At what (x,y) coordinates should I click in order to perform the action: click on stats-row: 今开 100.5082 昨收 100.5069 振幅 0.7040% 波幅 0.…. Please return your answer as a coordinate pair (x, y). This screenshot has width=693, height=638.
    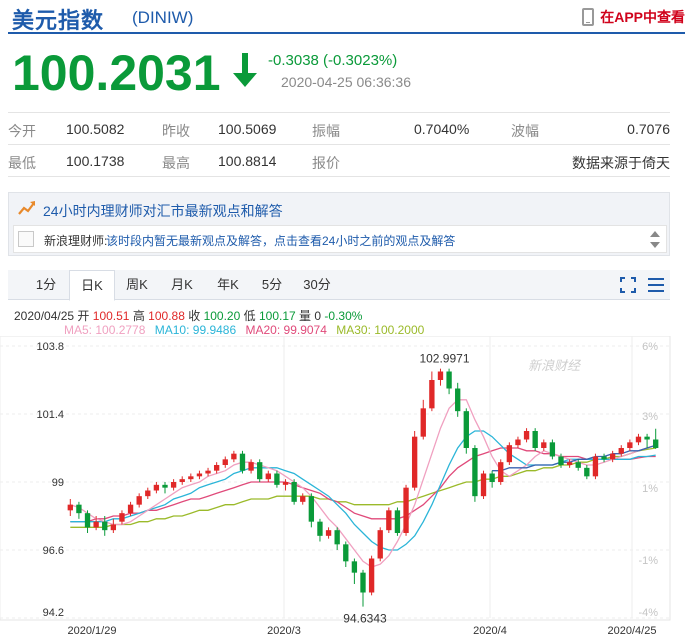
    Looking at the image, I should click on (339, 129).